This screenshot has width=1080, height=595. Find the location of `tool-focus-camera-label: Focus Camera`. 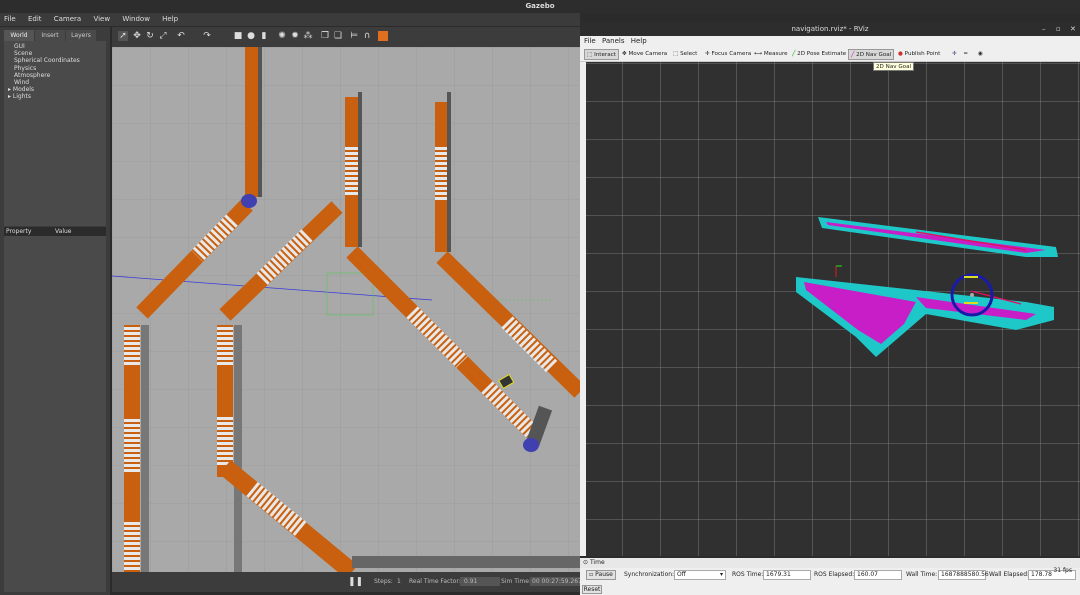

tool-focus-camera-label: Focus Camera is located at coordinates (731, 54).